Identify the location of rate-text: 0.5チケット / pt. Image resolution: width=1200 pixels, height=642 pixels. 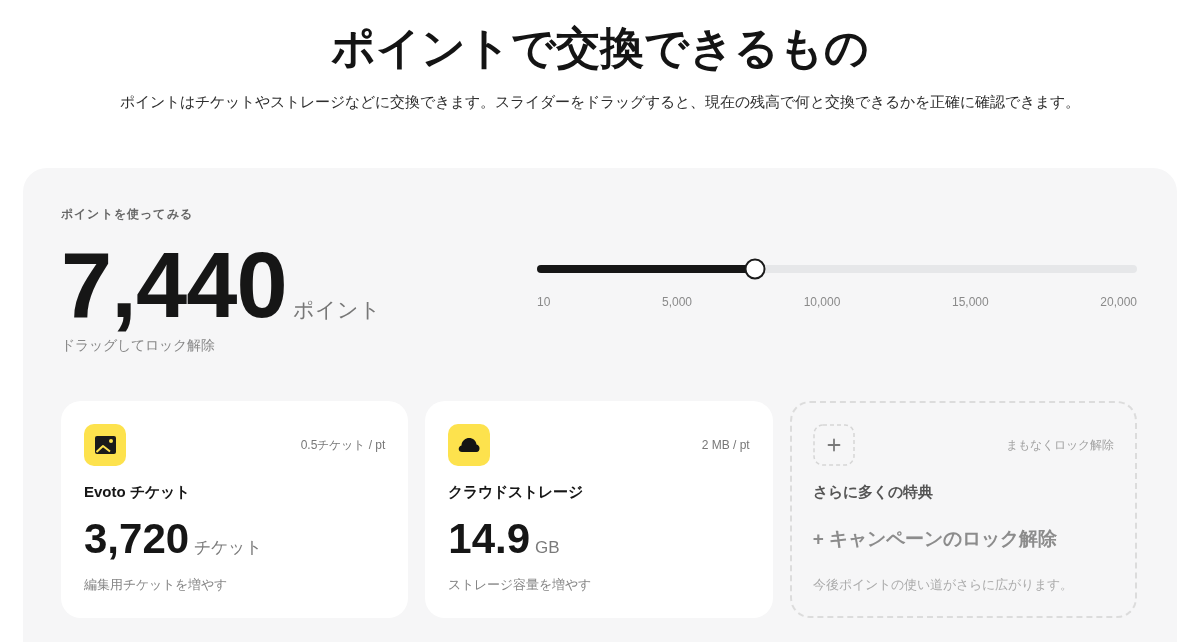
(343, 445).